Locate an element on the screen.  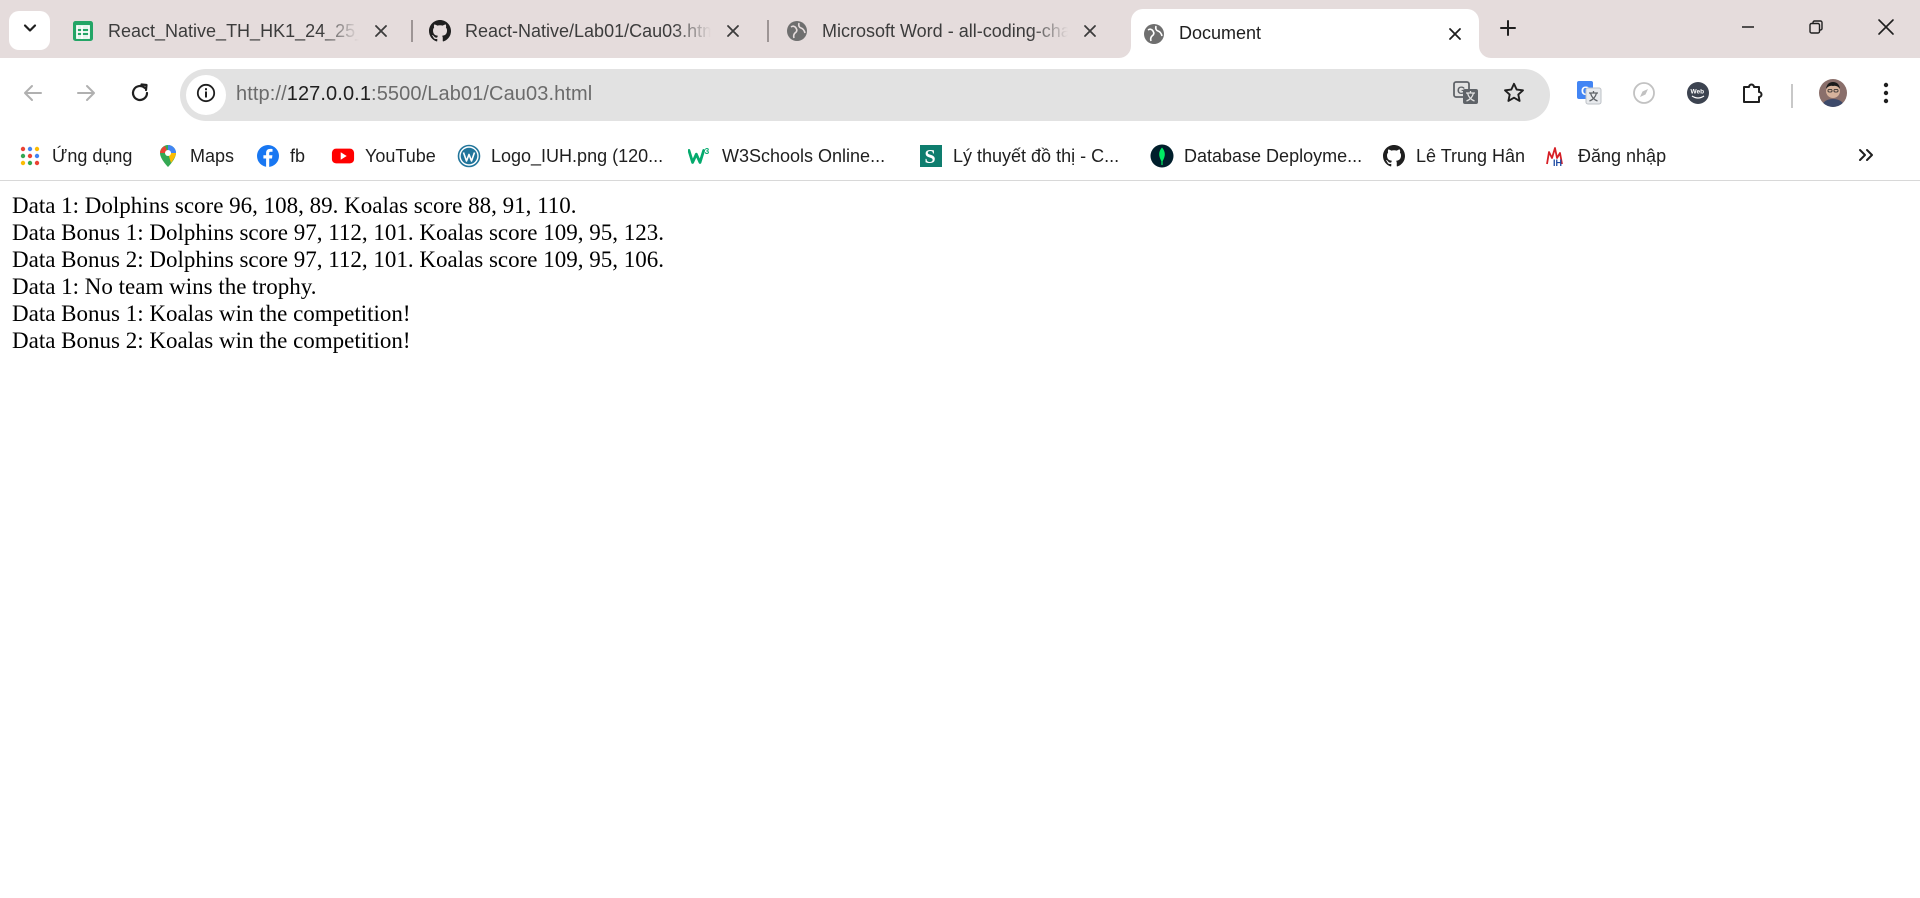
avatar is located at coordinates (1833, 95).